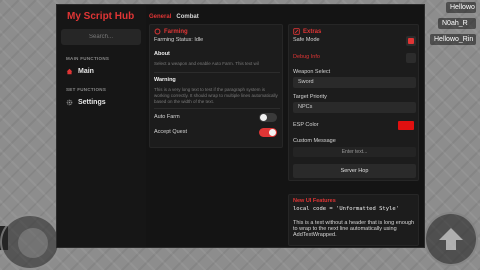 The image size is (480, 270). I want to click on player-tag: N0ah_R, so click(457, 23).